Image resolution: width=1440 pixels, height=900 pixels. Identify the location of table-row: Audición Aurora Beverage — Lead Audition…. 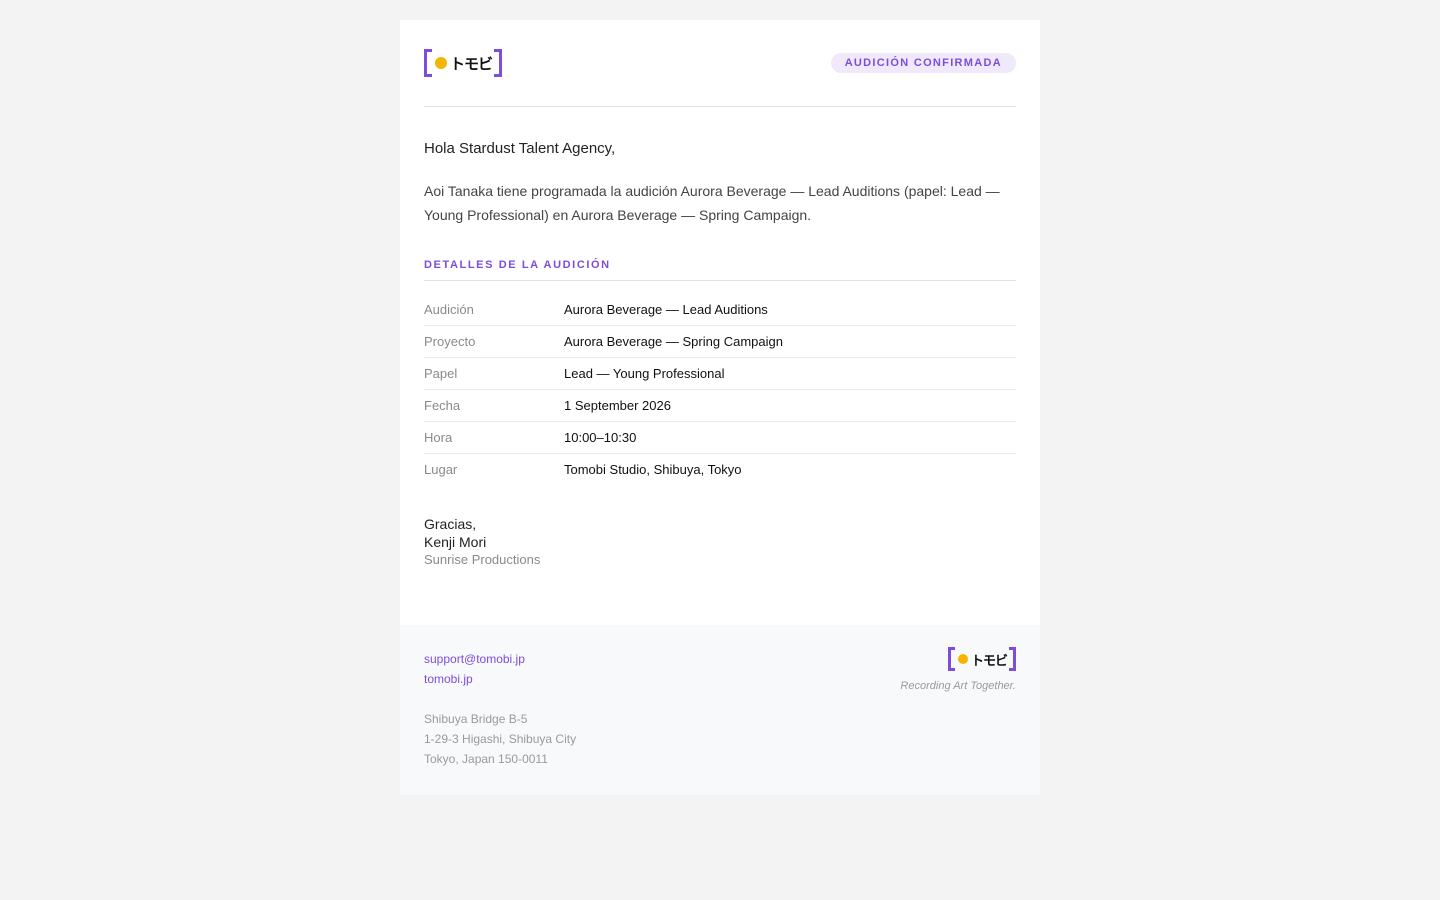
(720, 310).